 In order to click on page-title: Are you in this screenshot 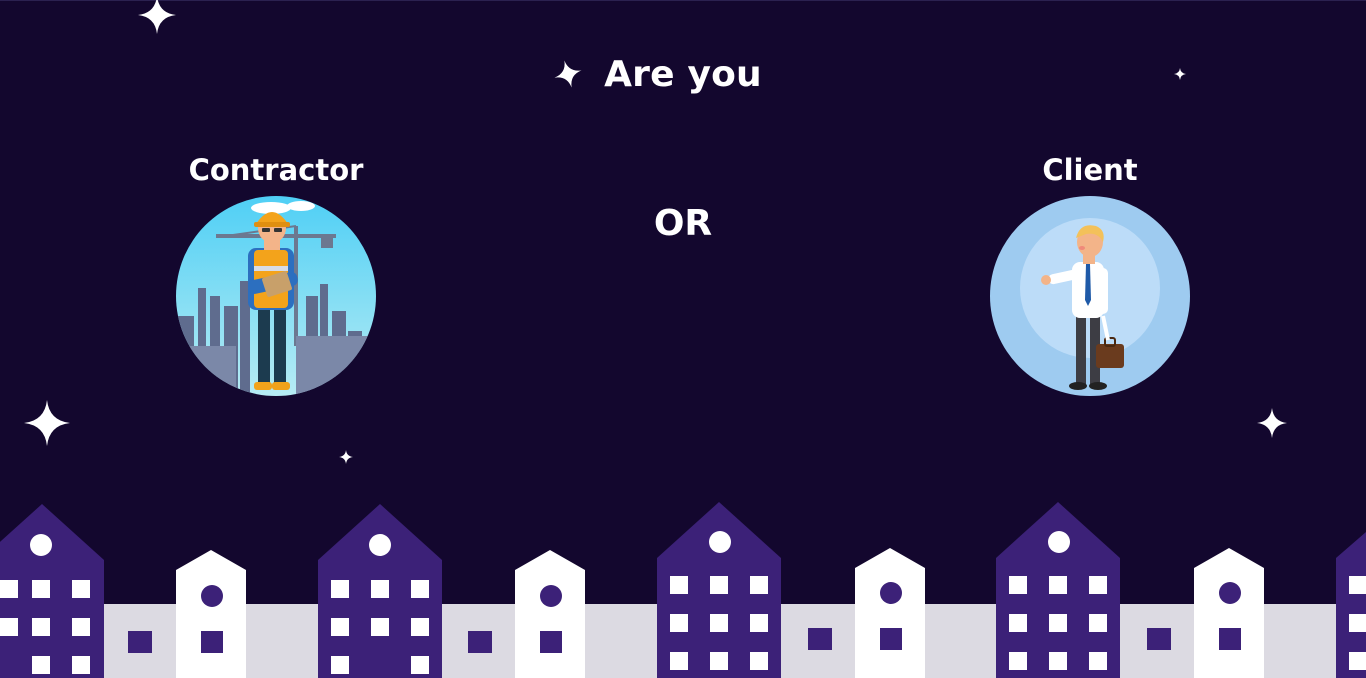, I will do `click(683, 74)`.